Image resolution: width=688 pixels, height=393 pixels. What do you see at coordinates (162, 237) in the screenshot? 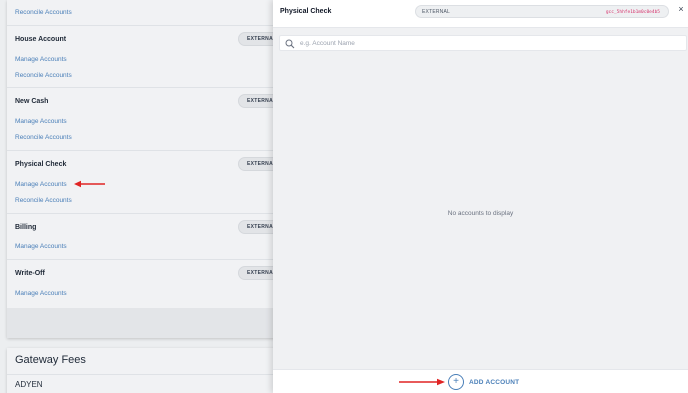
I see `account-group-billing: Billing EXTERNAL Manage Accounts` at bounding box center [162, 237].